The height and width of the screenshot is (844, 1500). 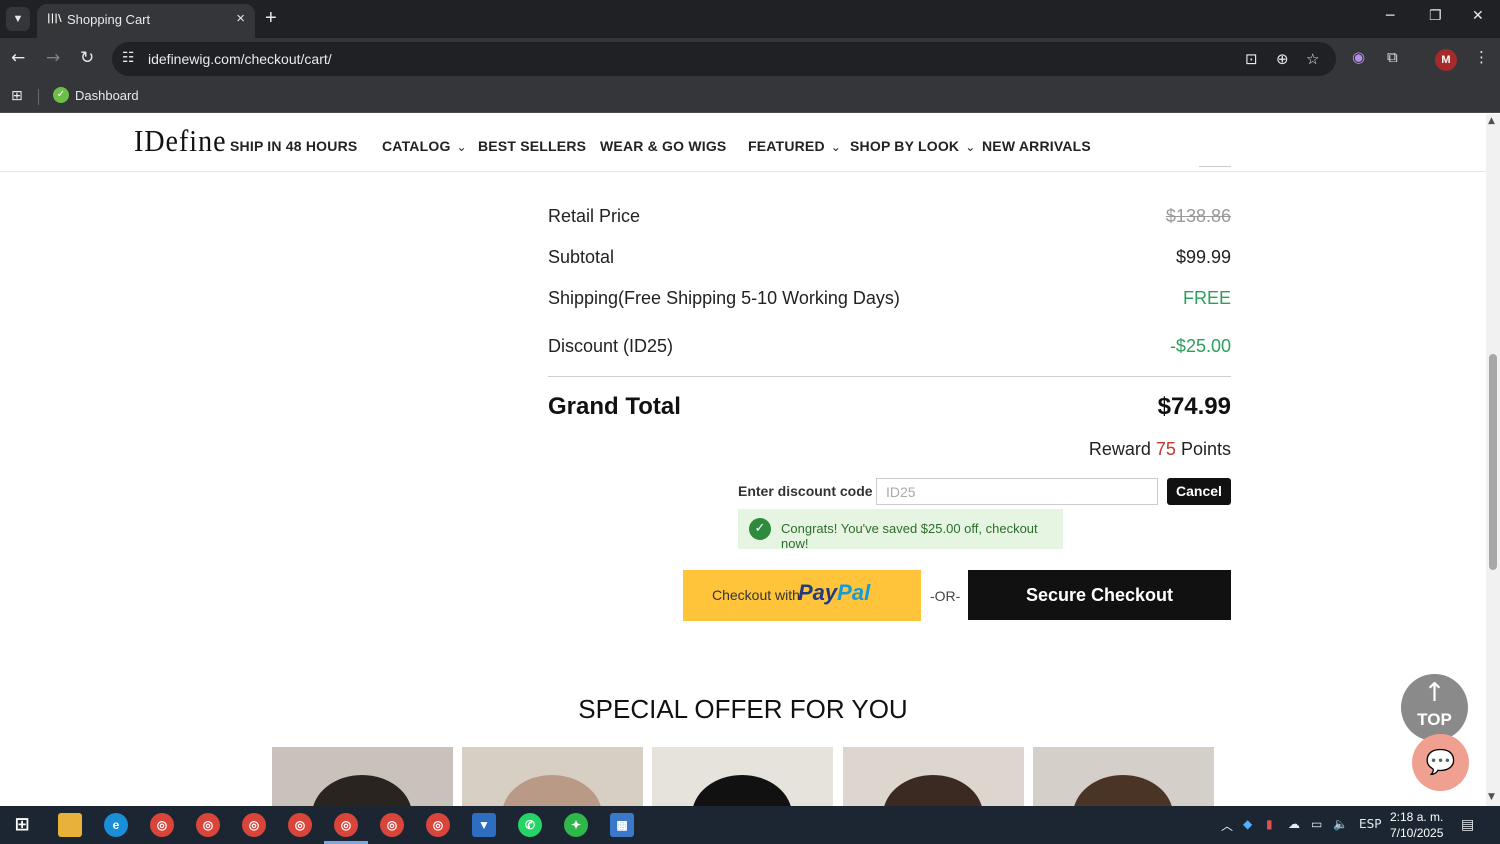 I want to click on volume-icon: 🔈, so click(x=1340, y=824).